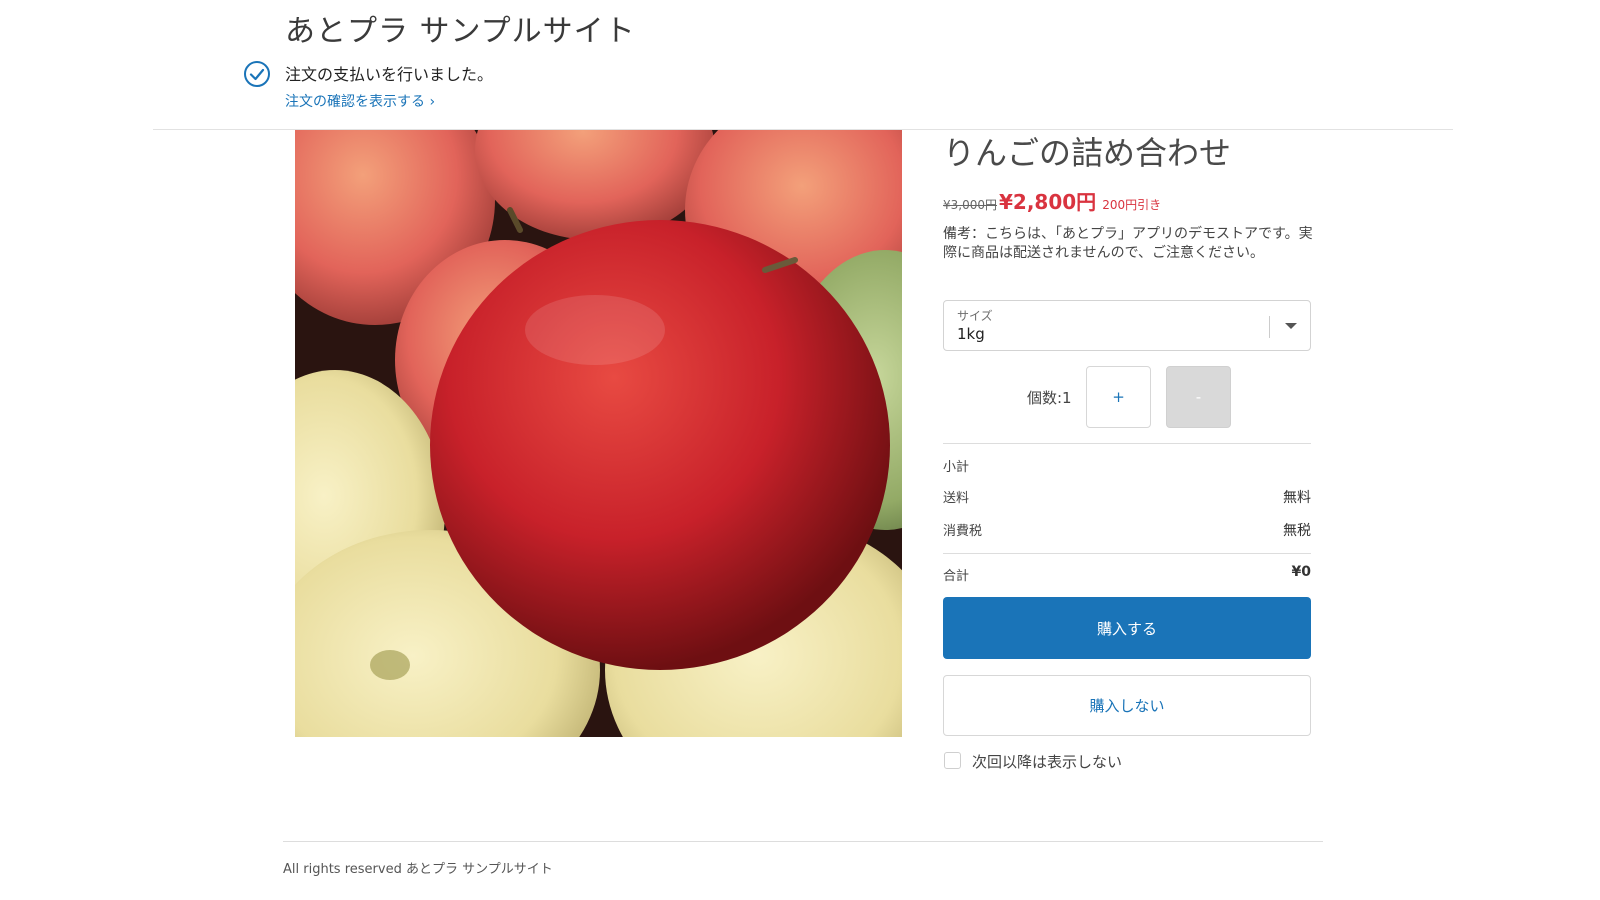  Describe the element at coordinates (1301, 572) in the screenshot. I see `total-value: ¥0` at that location.